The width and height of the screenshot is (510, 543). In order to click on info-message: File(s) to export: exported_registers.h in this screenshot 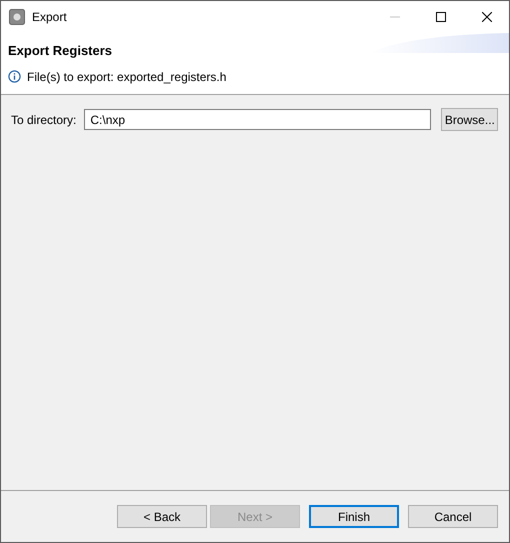, I will do `click(126, 77)`.